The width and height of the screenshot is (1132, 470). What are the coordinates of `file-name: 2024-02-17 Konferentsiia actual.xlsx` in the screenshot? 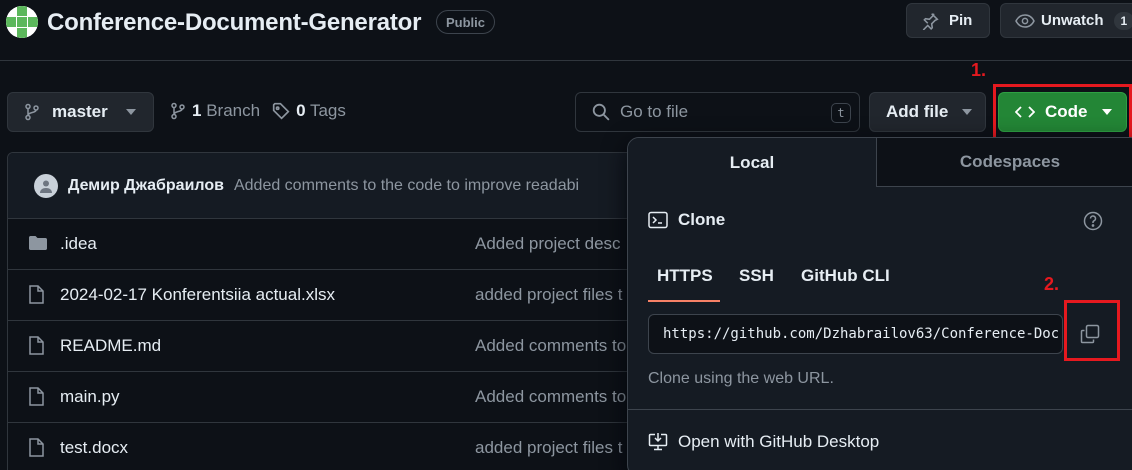 It's located at (197, 295).